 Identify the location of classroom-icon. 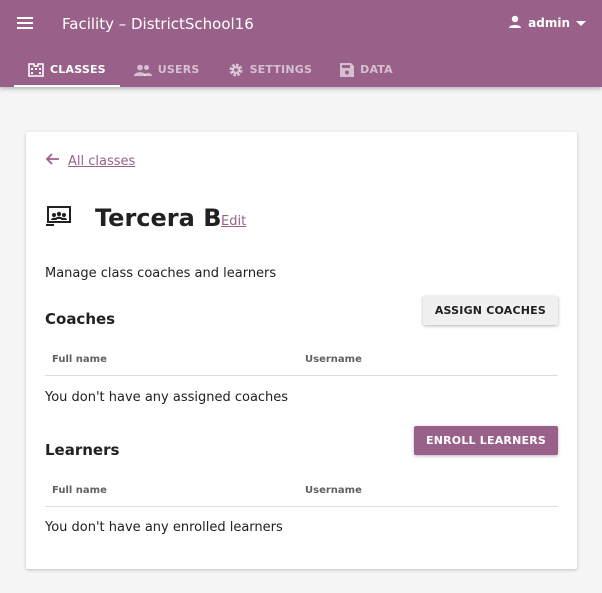
(59, 219).